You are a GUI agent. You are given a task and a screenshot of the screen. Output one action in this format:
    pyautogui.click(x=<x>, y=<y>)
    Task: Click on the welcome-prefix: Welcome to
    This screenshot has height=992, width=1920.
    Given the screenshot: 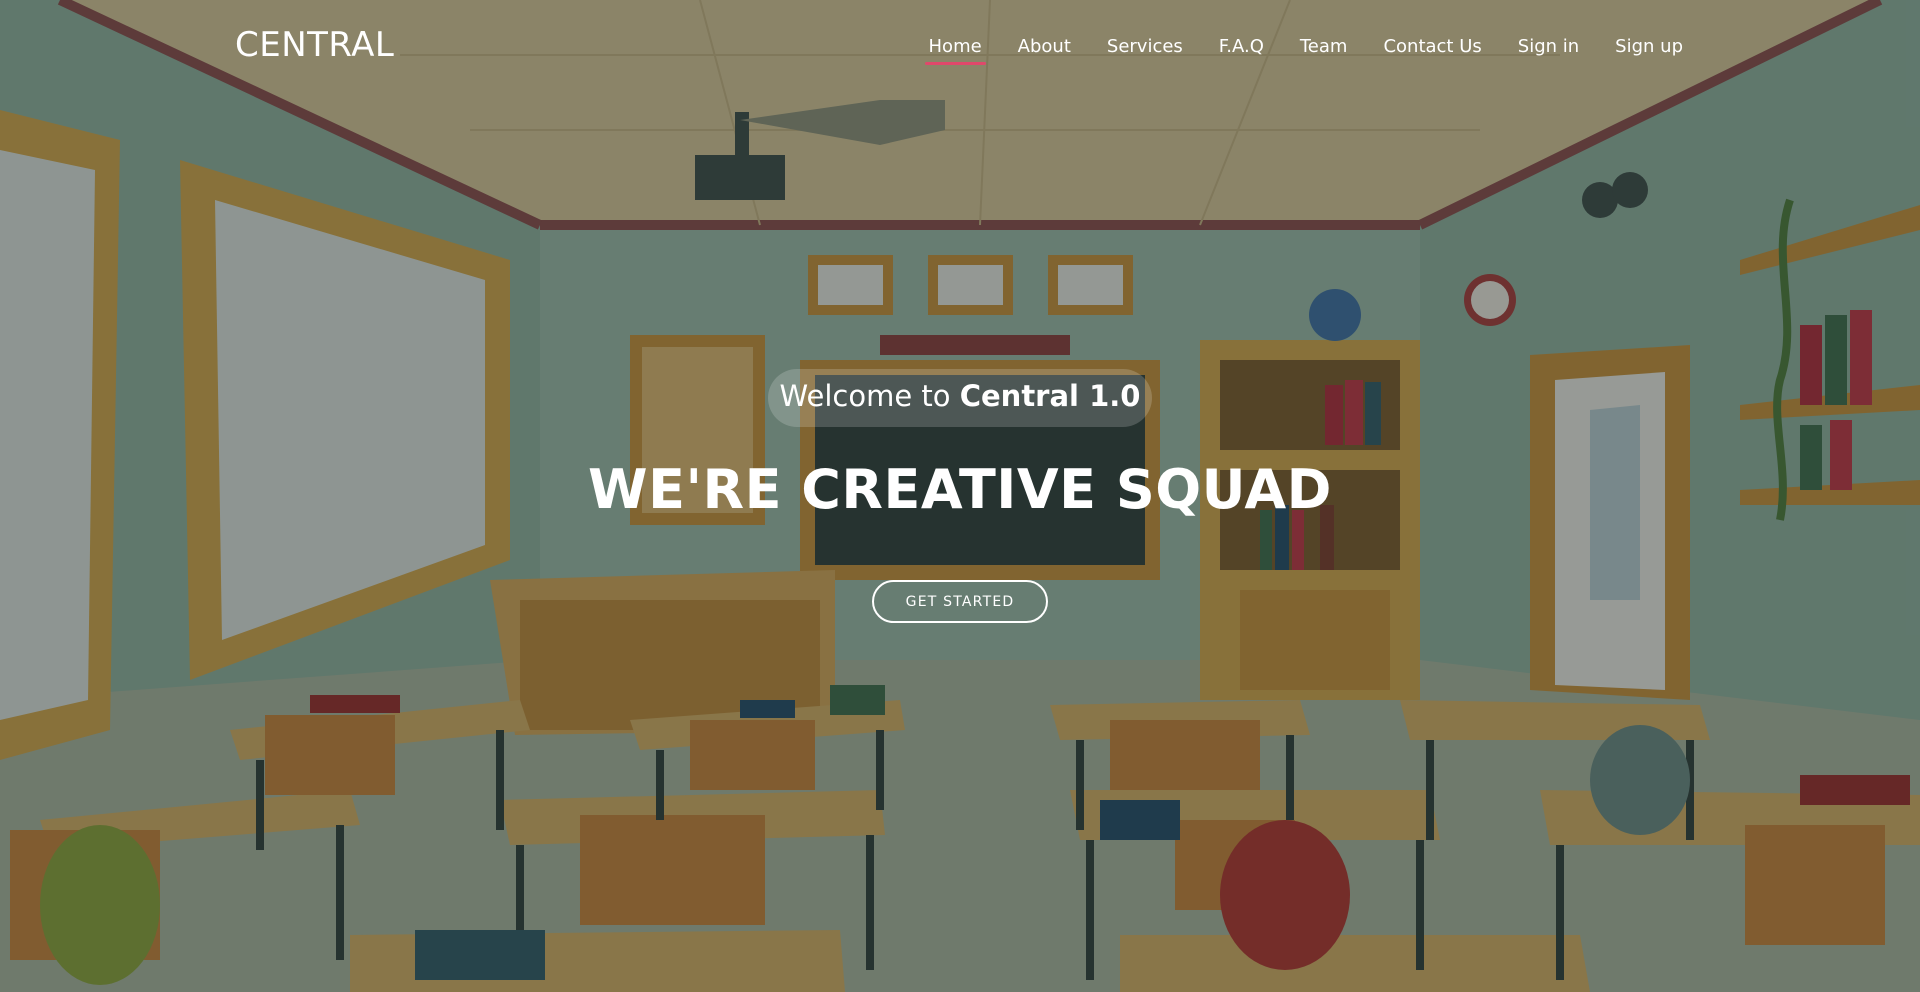 What is the action you would take?
    pyautogui.click(x=865, y=396)
    